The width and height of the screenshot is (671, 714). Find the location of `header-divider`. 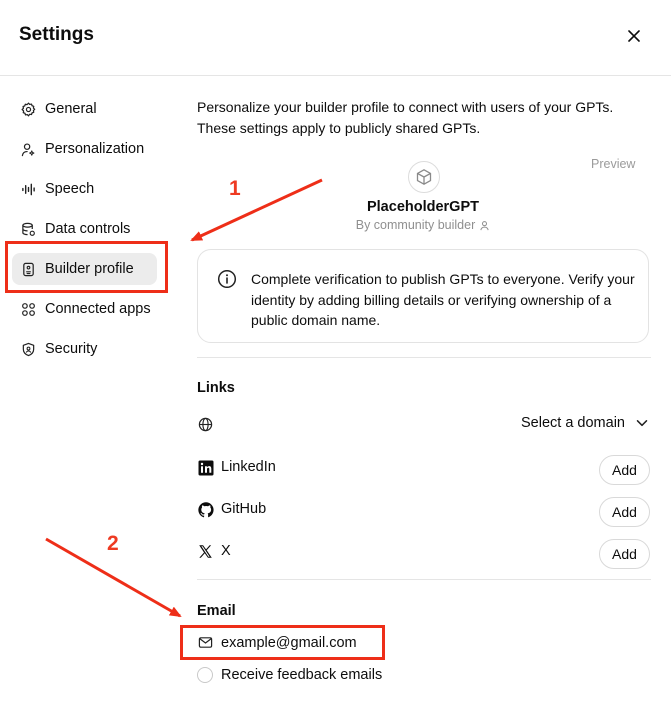

header-divider is located at coordinates (335, 75).